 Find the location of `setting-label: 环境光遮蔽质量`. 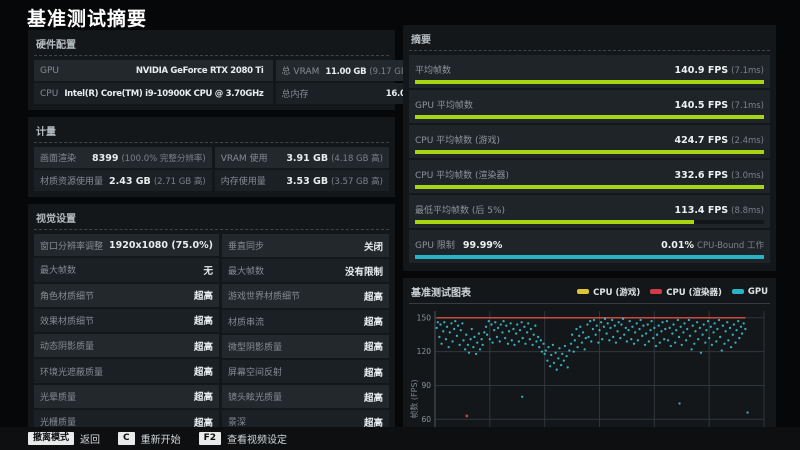

setting-label: 环境光遮蔽质量 is located at coordinates (72, 372).